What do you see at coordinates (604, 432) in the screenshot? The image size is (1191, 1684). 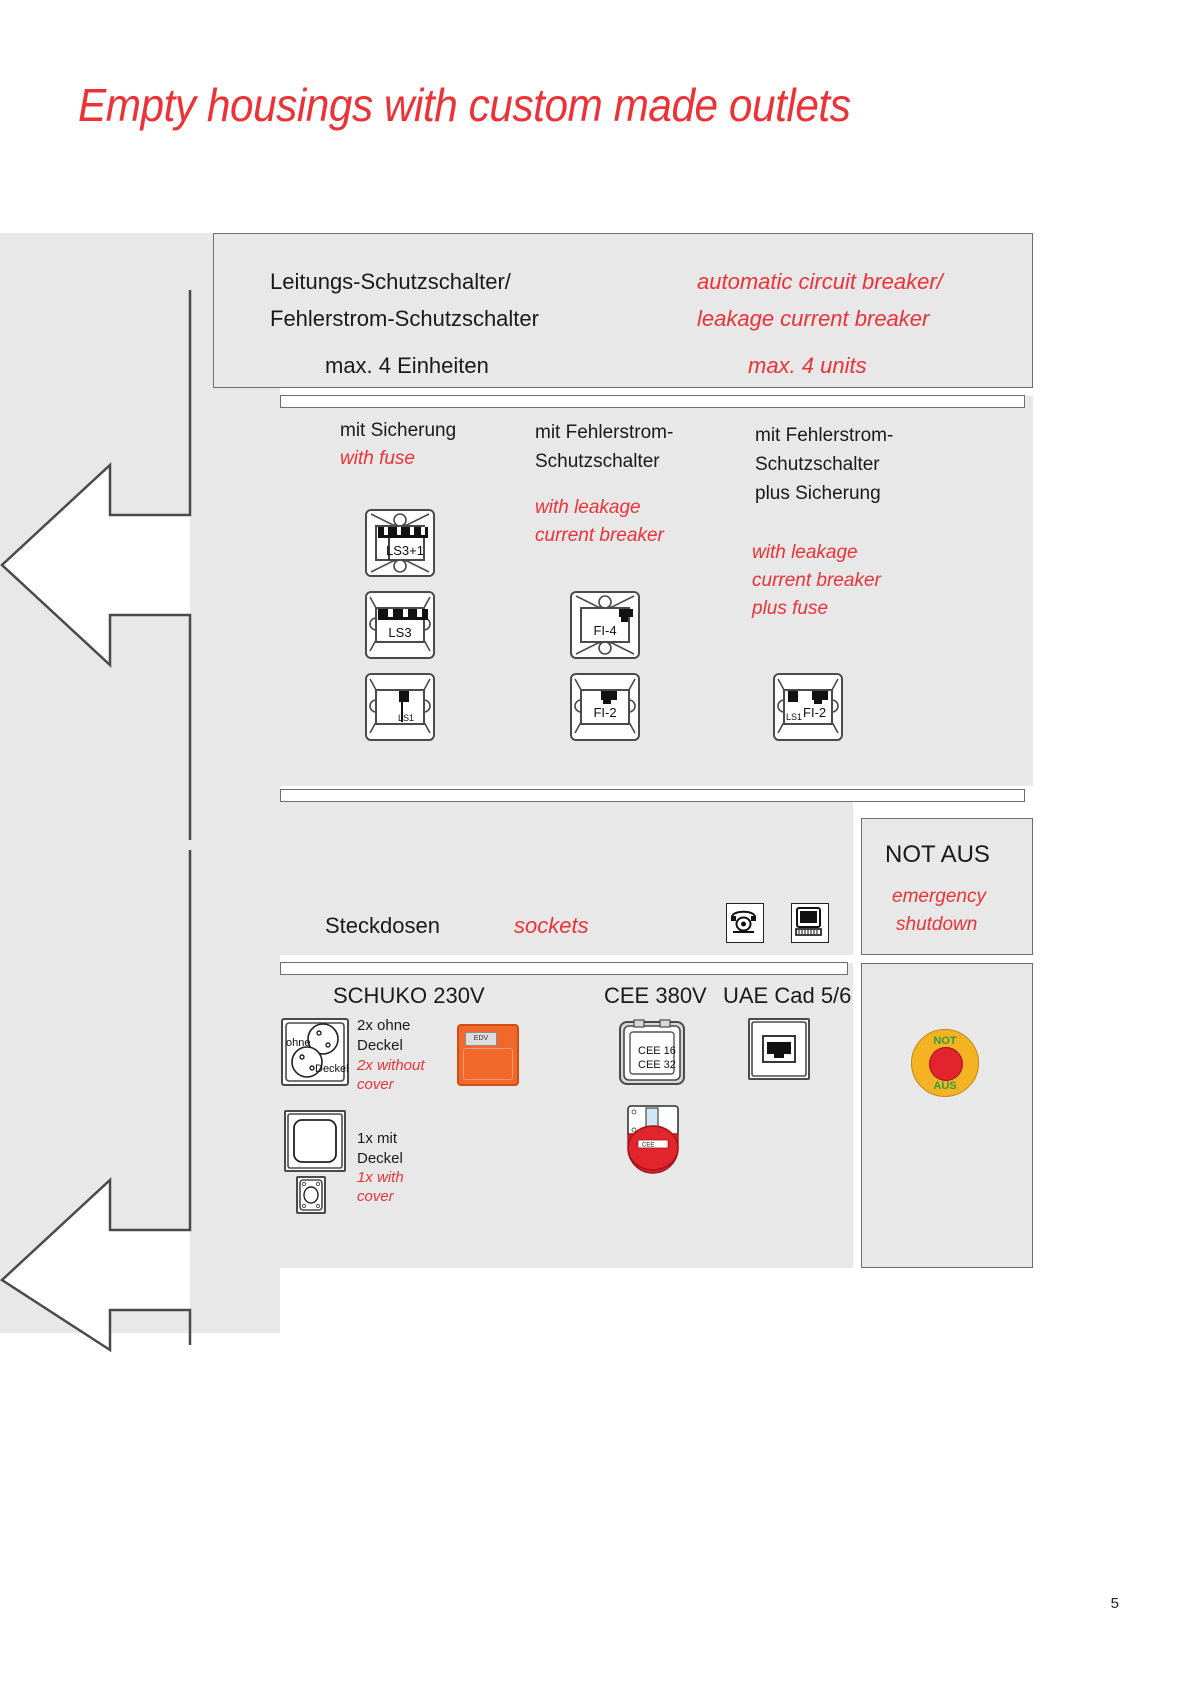 I see `col2-label-de-1: mit Fehlerstrom-` at bounding box center [604, 432].